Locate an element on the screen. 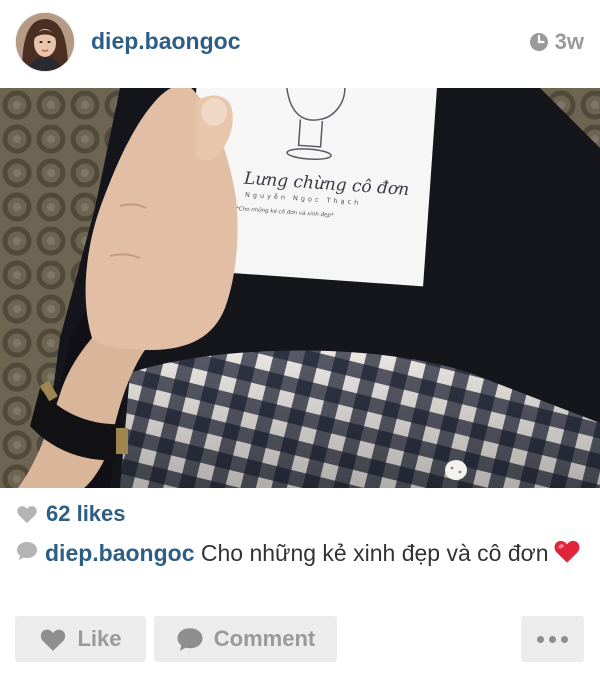 The width and height of the screenshot is (600, 693). likes-row: 62 likes is located at coordinates (71, 514).